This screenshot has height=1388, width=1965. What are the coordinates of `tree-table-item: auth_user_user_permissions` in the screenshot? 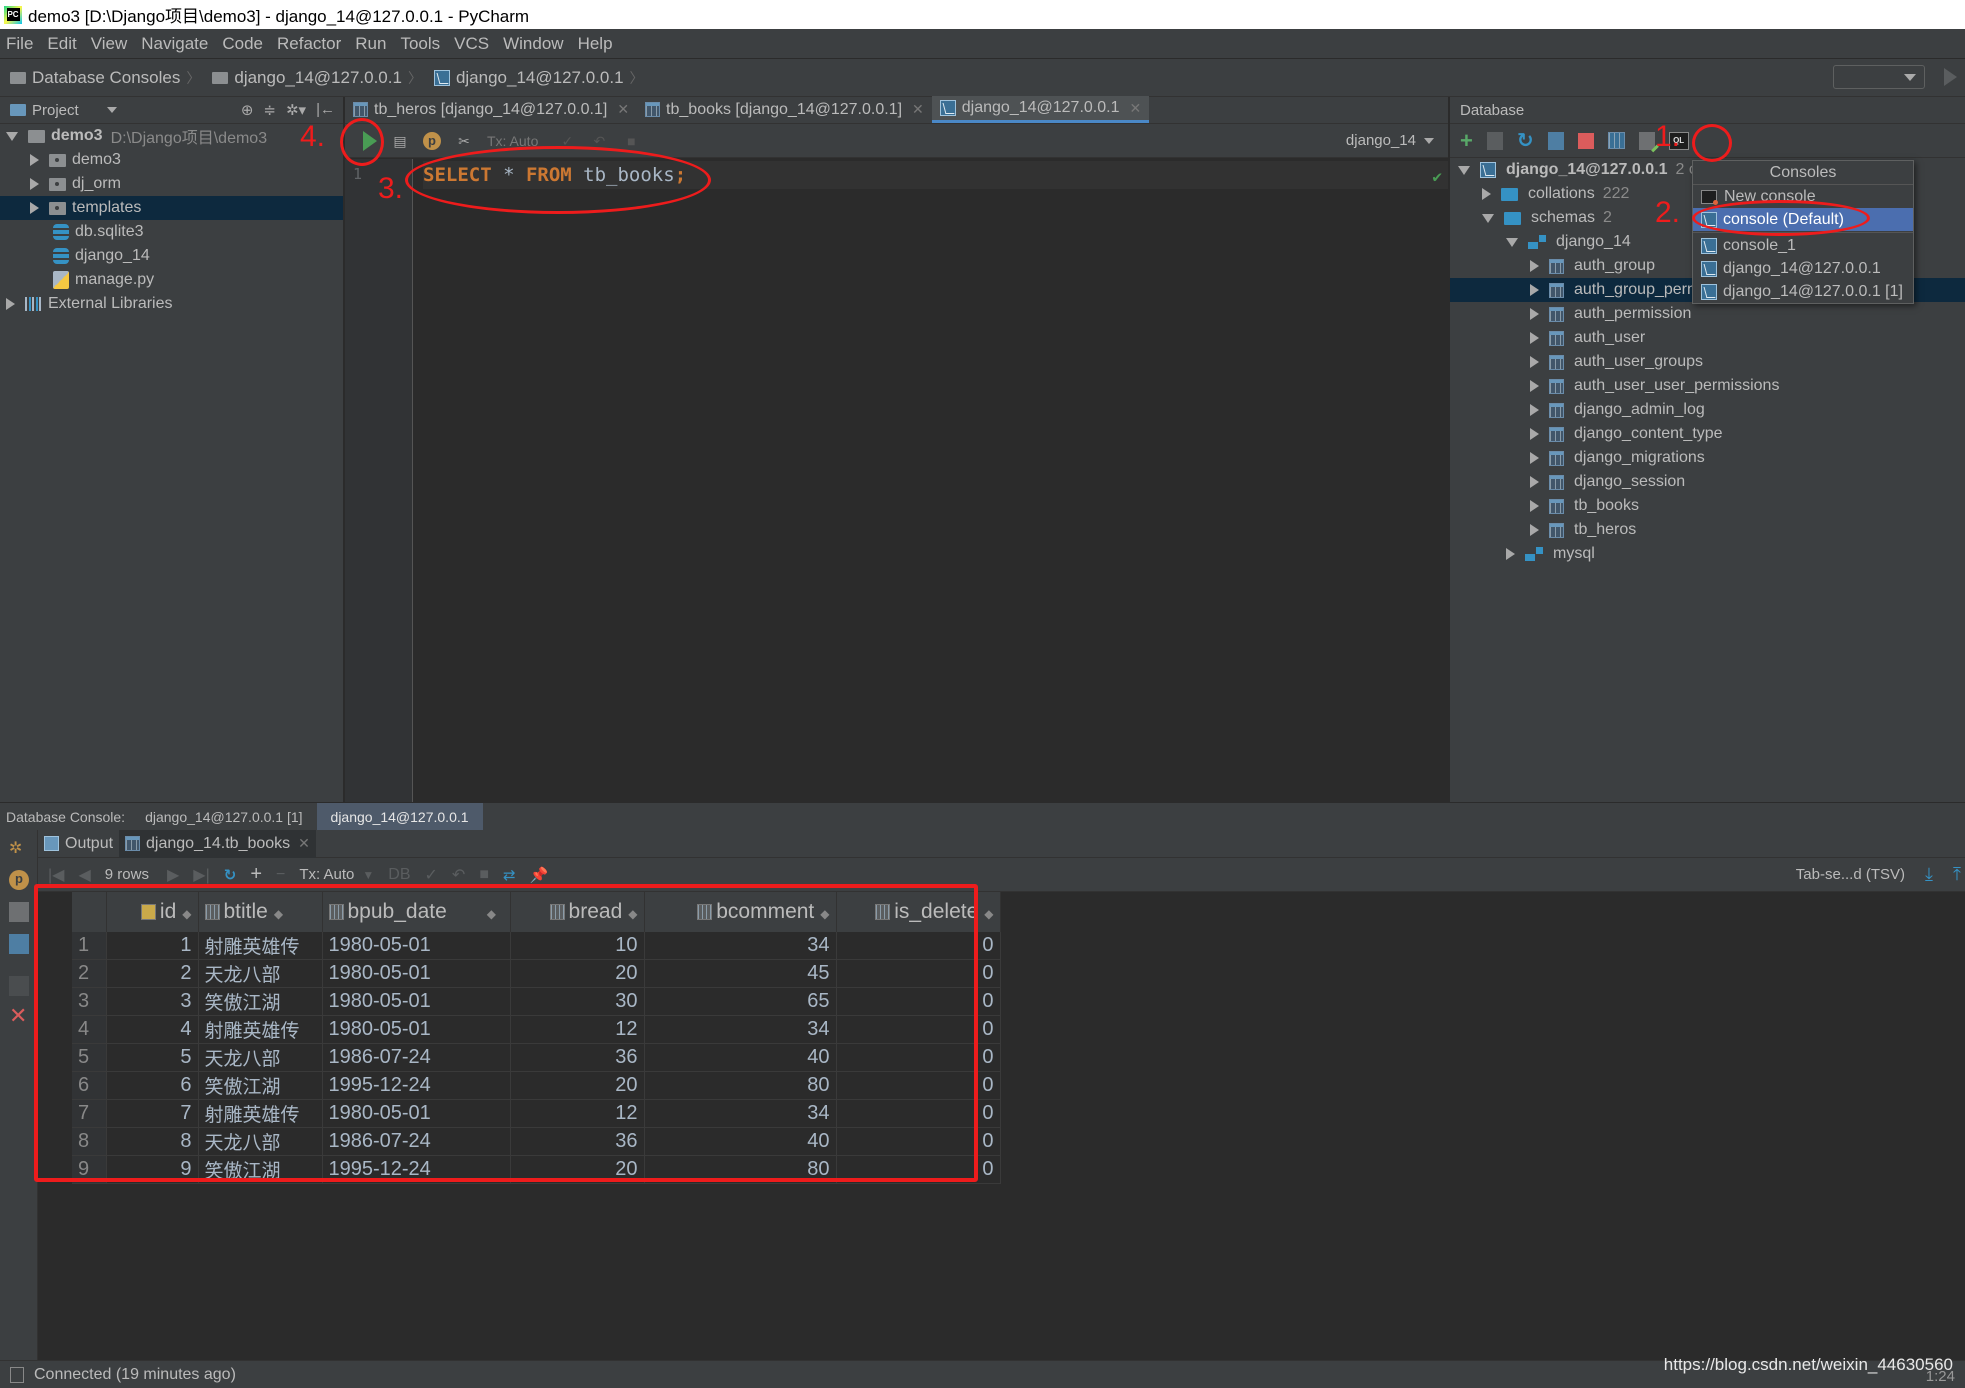 It's located at (1707, 386).